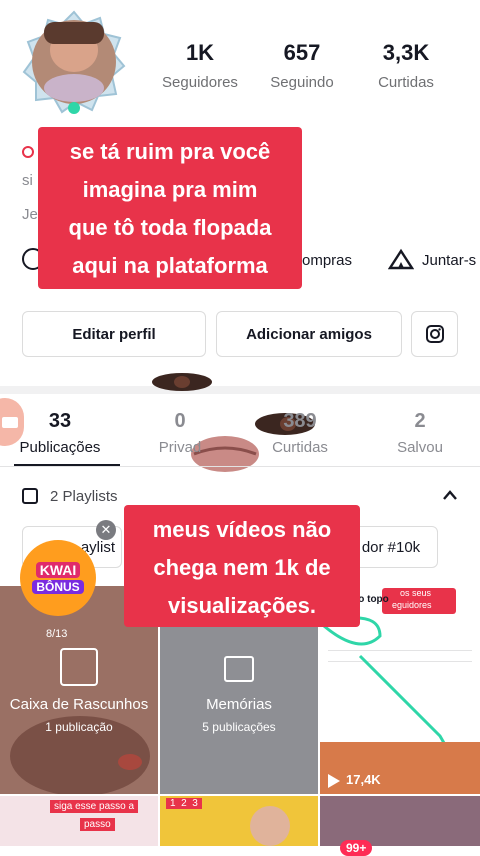 This screenshot has height=856, width=480. I want to click on tab-liked: 389 Curtidas, so click(300, 438).